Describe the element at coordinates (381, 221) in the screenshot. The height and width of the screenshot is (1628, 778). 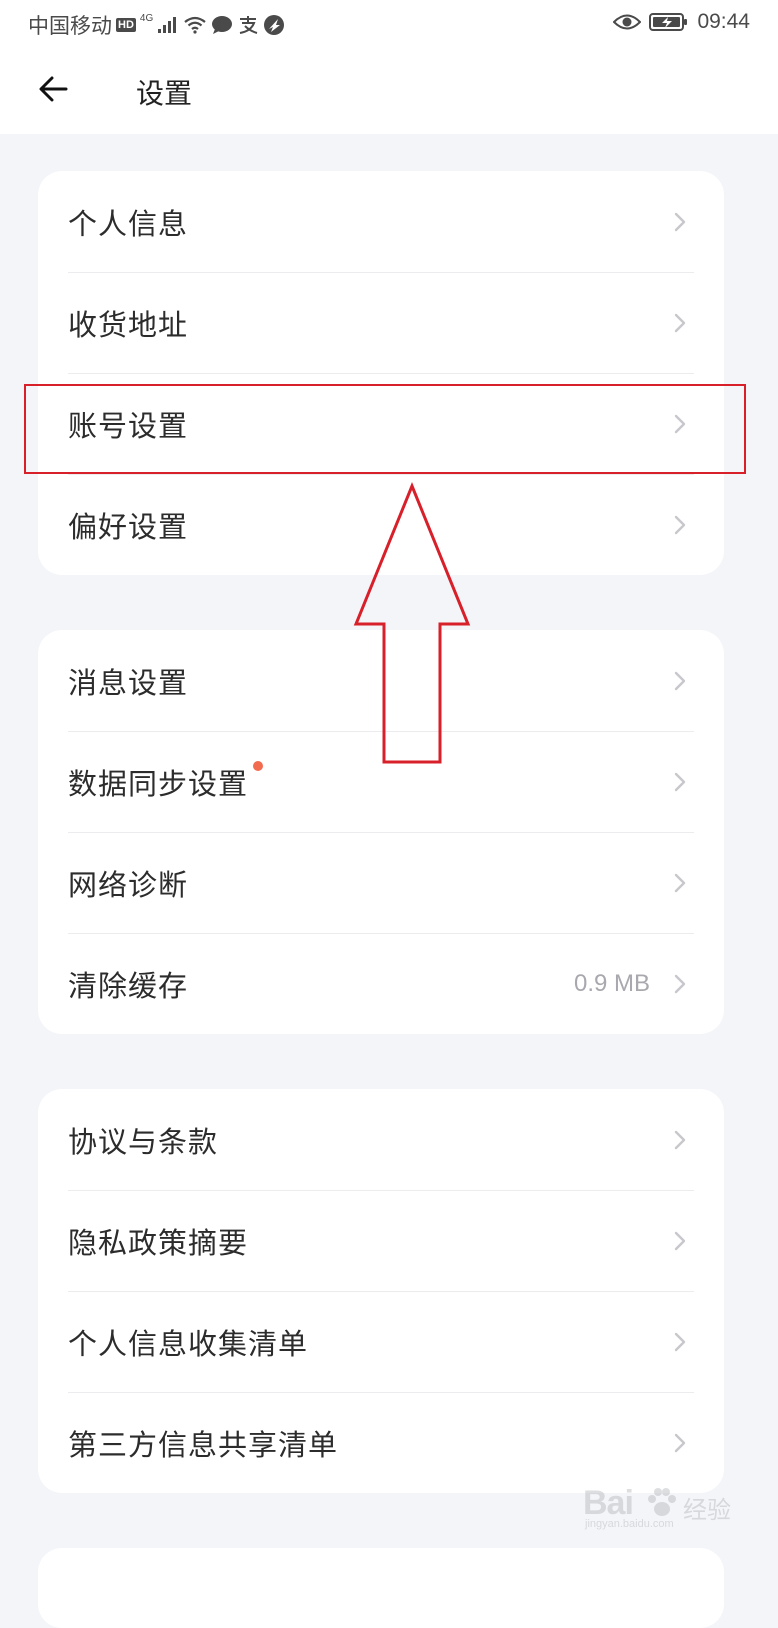
I see `settings-item-personal-info: 个人信息` at that location.